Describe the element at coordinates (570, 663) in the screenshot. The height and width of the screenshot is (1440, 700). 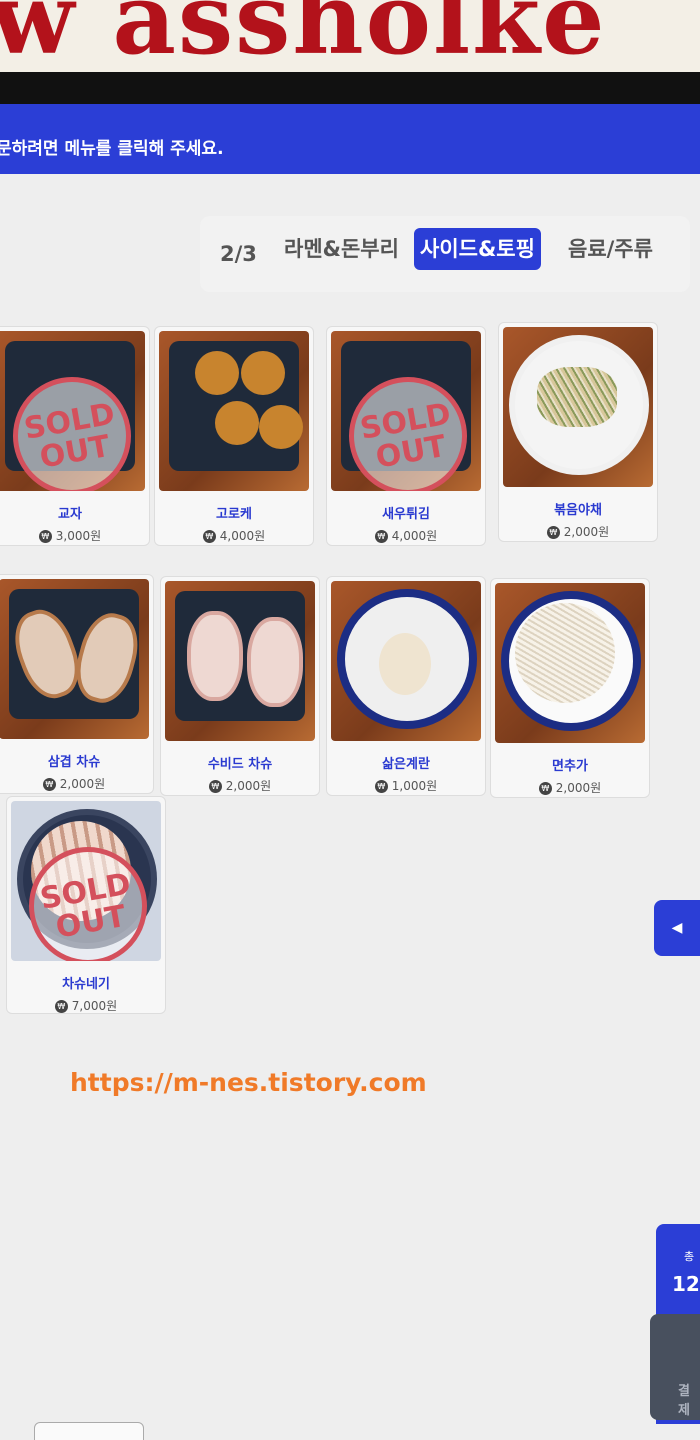
I see `extra-noodles-photo` at that location.